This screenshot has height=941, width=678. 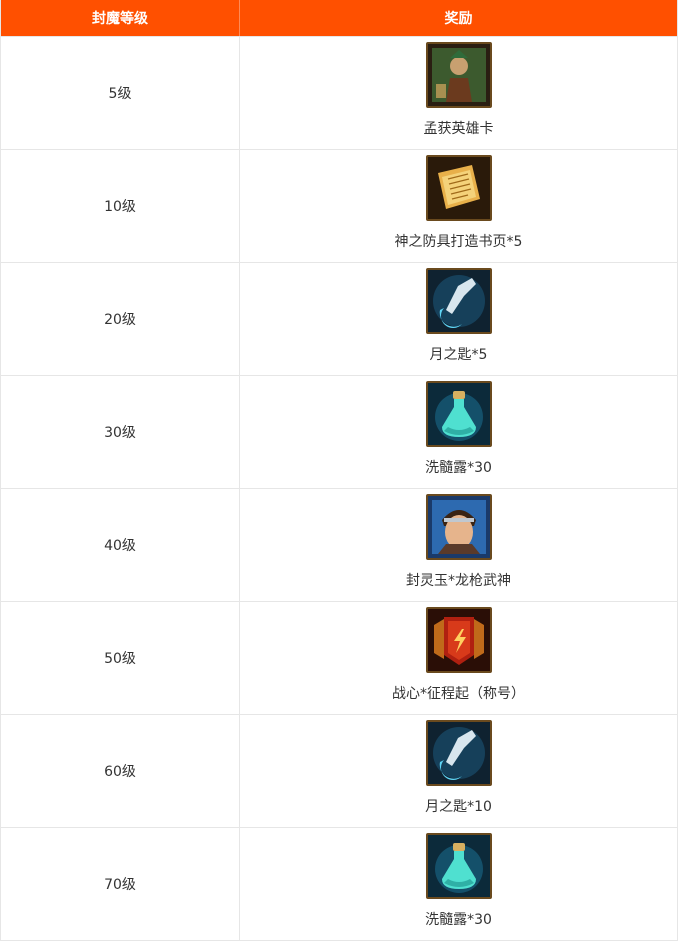 I want to click on table-row: 40级 封灵玉*龙枪武神, so click(x=339, y=544).